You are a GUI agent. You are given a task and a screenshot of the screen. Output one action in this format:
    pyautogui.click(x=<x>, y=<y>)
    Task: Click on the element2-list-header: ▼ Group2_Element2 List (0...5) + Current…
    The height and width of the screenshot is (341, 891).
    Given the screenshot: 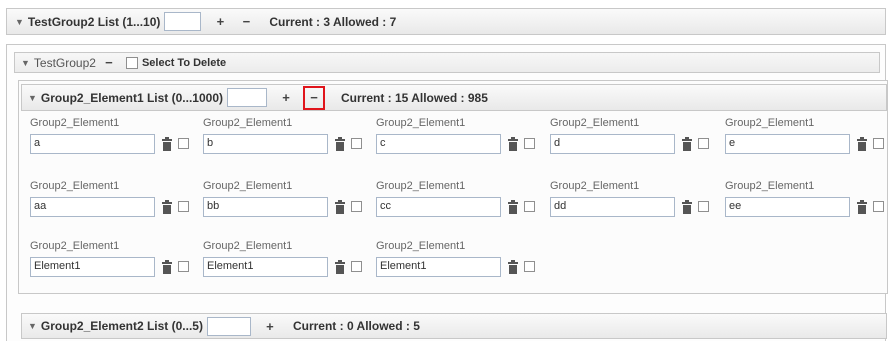 What is the action you would take?
    pyautogui.click(x=454, y=326)
    